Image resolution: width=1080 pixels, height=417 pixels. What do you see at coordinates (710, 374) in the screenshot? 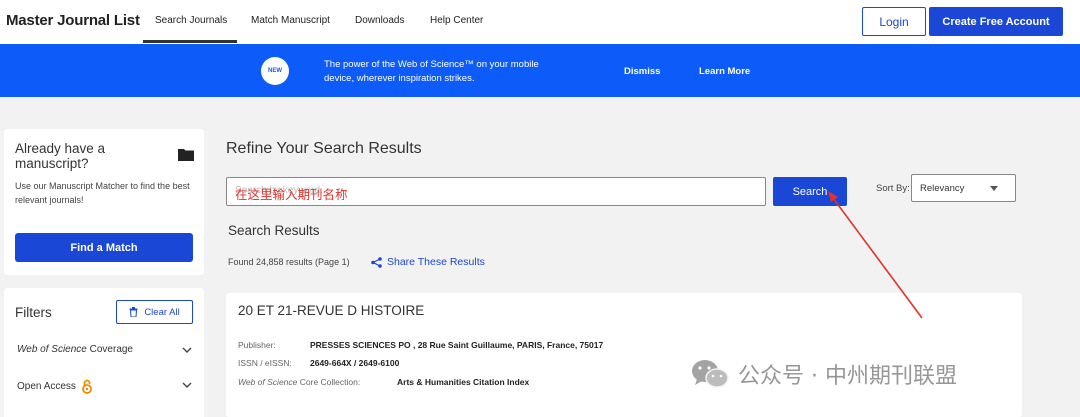
I see `wechat-icon` at bounding box center [710, 374].